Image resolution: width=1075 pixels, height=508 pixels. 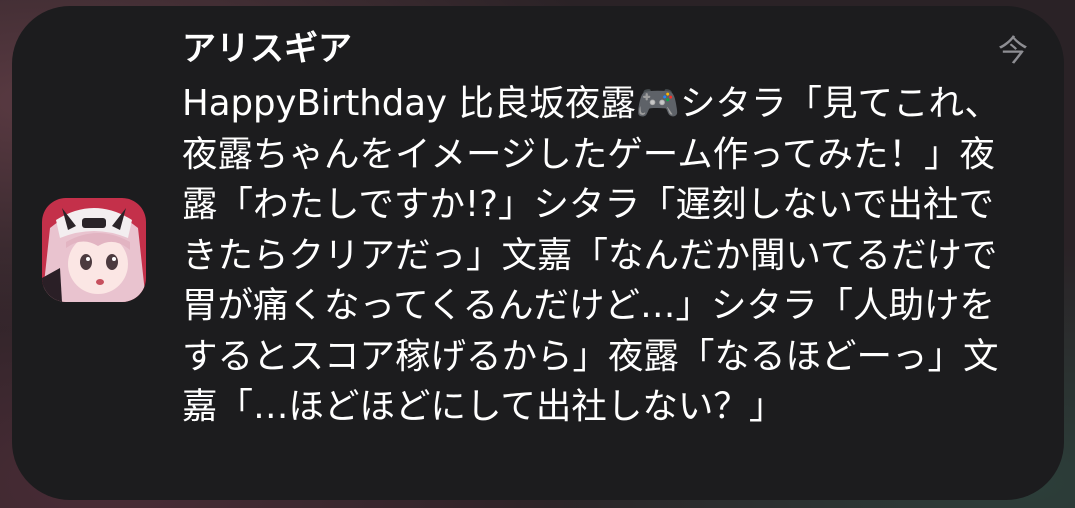 What do you see at coordinates (1013, 51) in the screenshot?
I see `timestamp: 今` at bounding box center [1013, 51].